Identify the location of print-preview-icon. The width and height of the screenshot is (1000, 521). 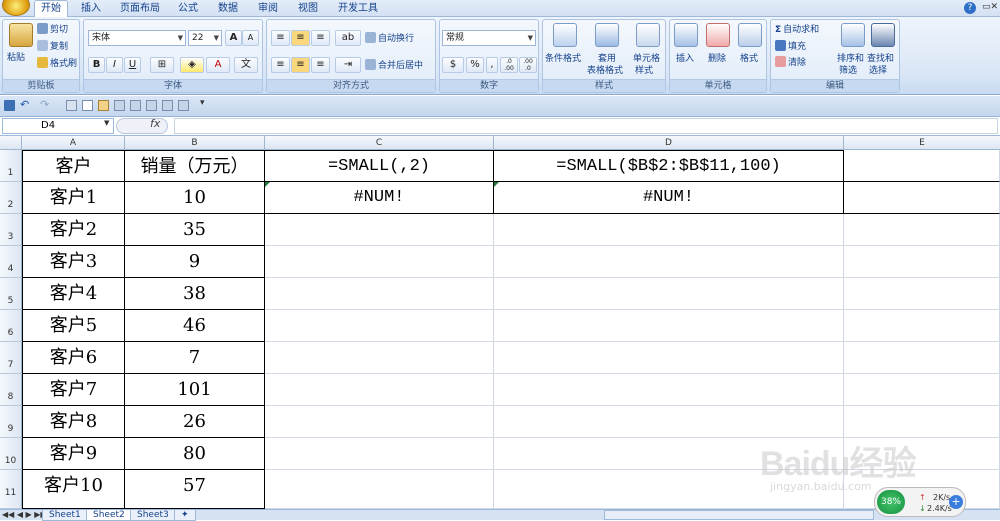
(71, 105).